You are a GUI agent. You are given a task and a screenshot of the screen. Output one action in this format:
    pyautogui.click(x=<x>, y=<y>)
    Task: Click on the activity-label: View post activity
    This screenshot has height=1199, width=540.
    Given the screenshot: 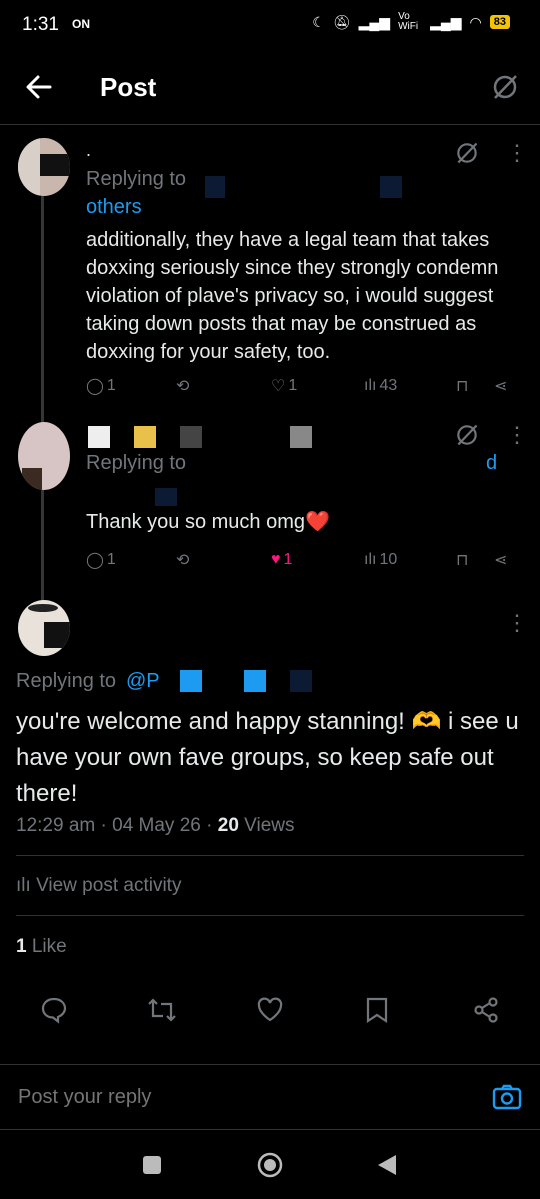 What is the action you would take?
    pyautogui.click(x=109, y=885)
    